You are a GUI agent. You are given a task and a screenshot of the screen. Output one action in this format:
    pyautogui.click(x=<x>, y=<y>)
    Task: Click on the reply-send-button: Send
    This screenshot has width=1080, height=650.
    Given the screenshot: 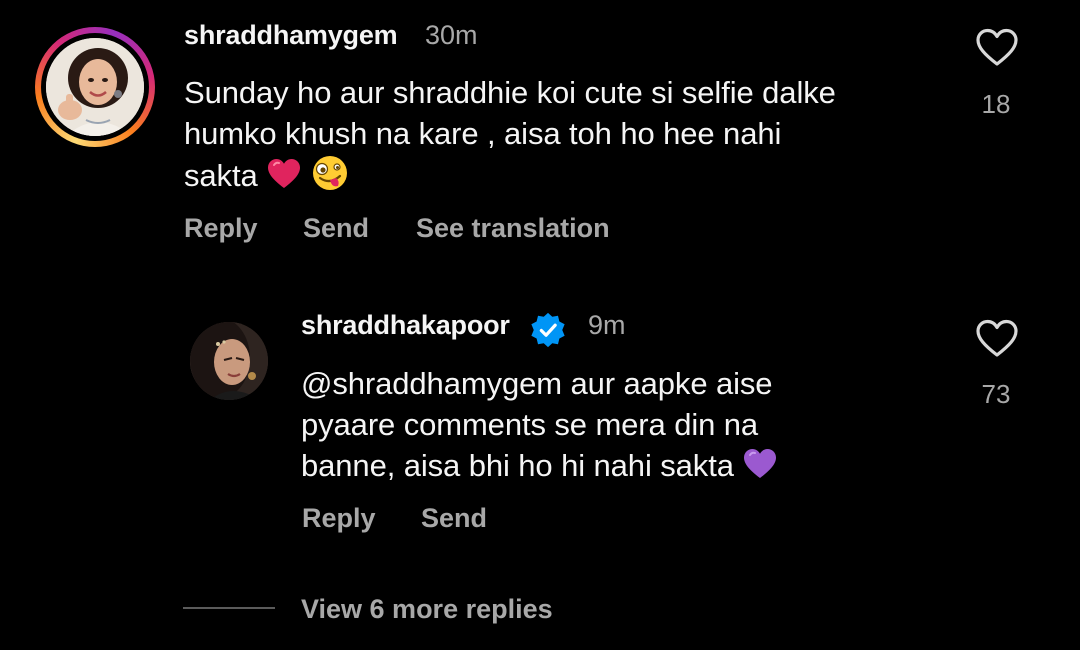 What is the action you would take?
    pyautogui.click(x=454, y=518)
    